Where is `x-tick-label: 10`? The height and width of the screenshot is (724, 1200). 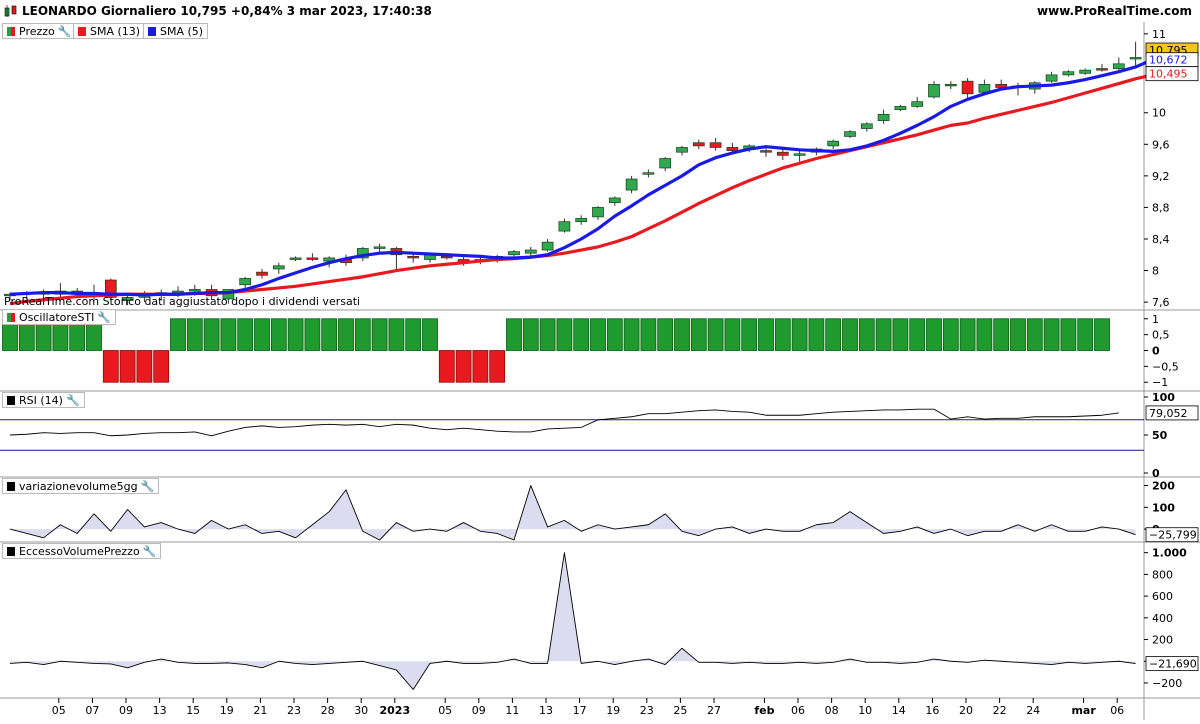
x-tick-label: 10 is located at coordinates (865, 710).